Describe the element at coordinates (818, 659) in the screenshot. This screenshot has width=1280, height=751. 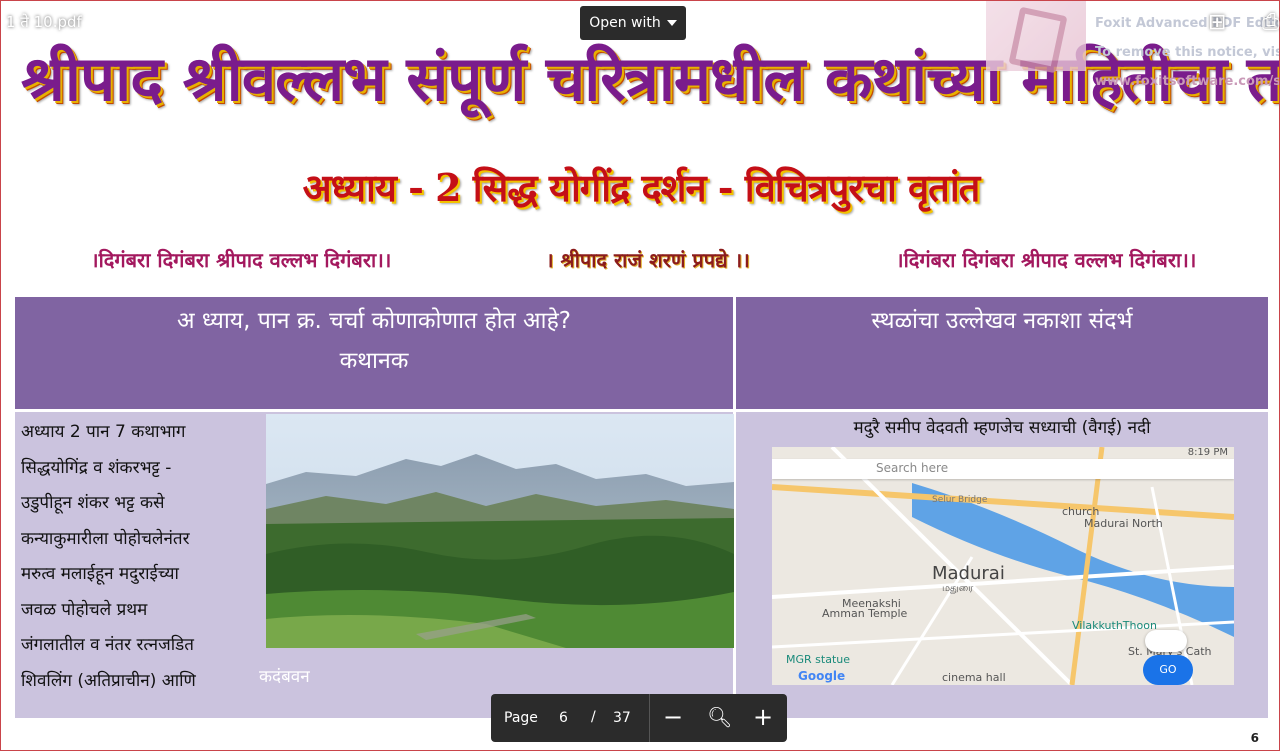
I see `map-label-mgr: MGR statue` at that location.